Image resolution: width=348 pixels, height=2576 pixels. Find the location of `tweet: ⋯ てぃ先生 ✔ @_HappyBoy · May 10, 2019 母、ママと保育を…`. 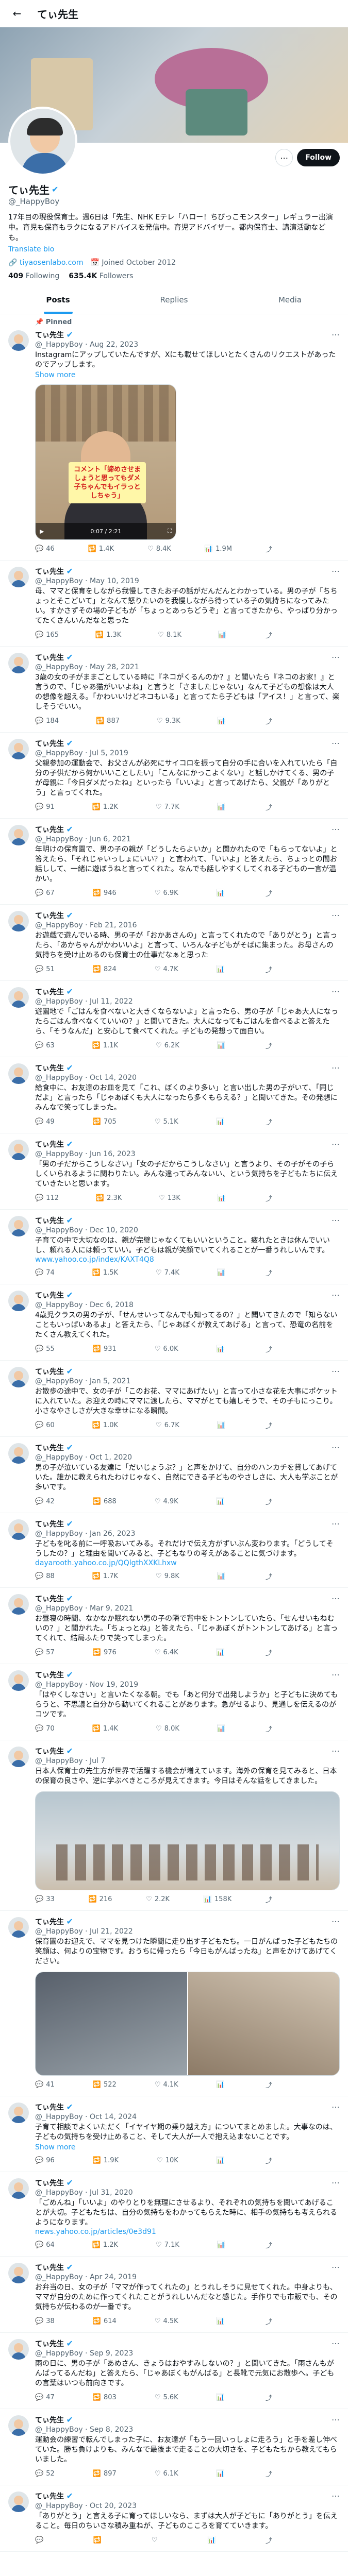

tweet: ⋯ てぃ先生 ✔ @_HappyBoy · May 10, 2019 母、ママと保育を… is located at coordinates (174, 604).